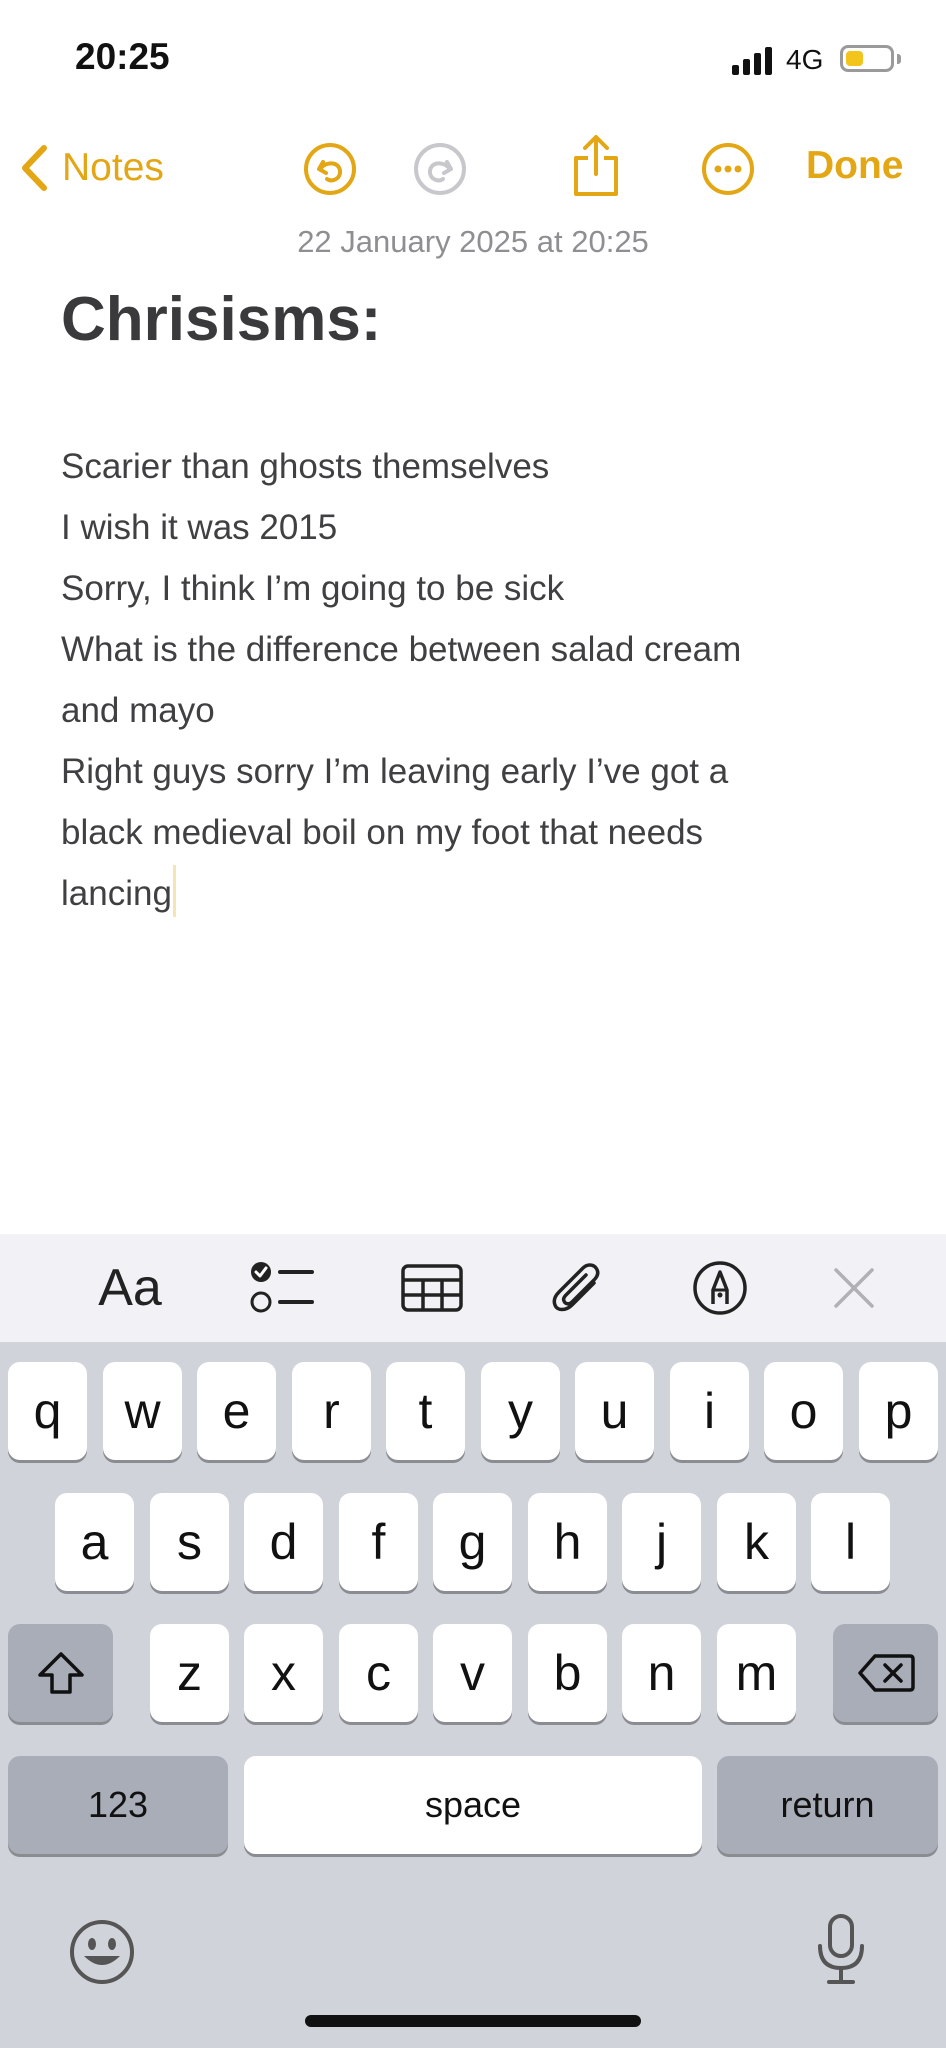 The width and height of the screenshot is (946, 2048). I want to click on battery-icon, so click(867, 58).